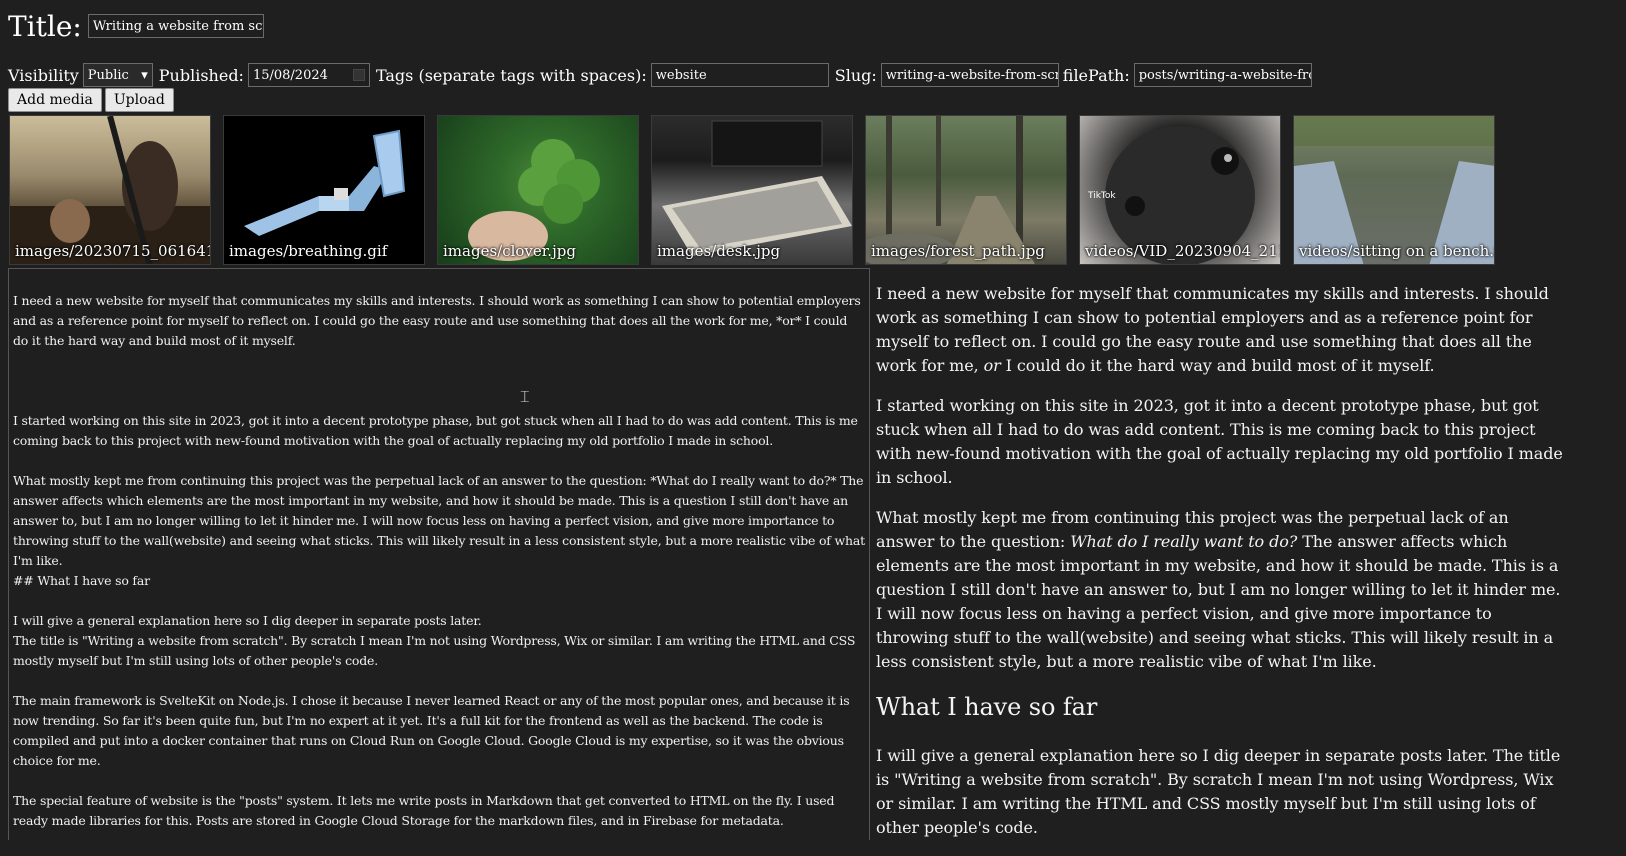  What do you see at coordinates (110, 190) in the screenshot?
I see `media-thumb: images/20230715_061641.jp` at bounding box center [110, 190].